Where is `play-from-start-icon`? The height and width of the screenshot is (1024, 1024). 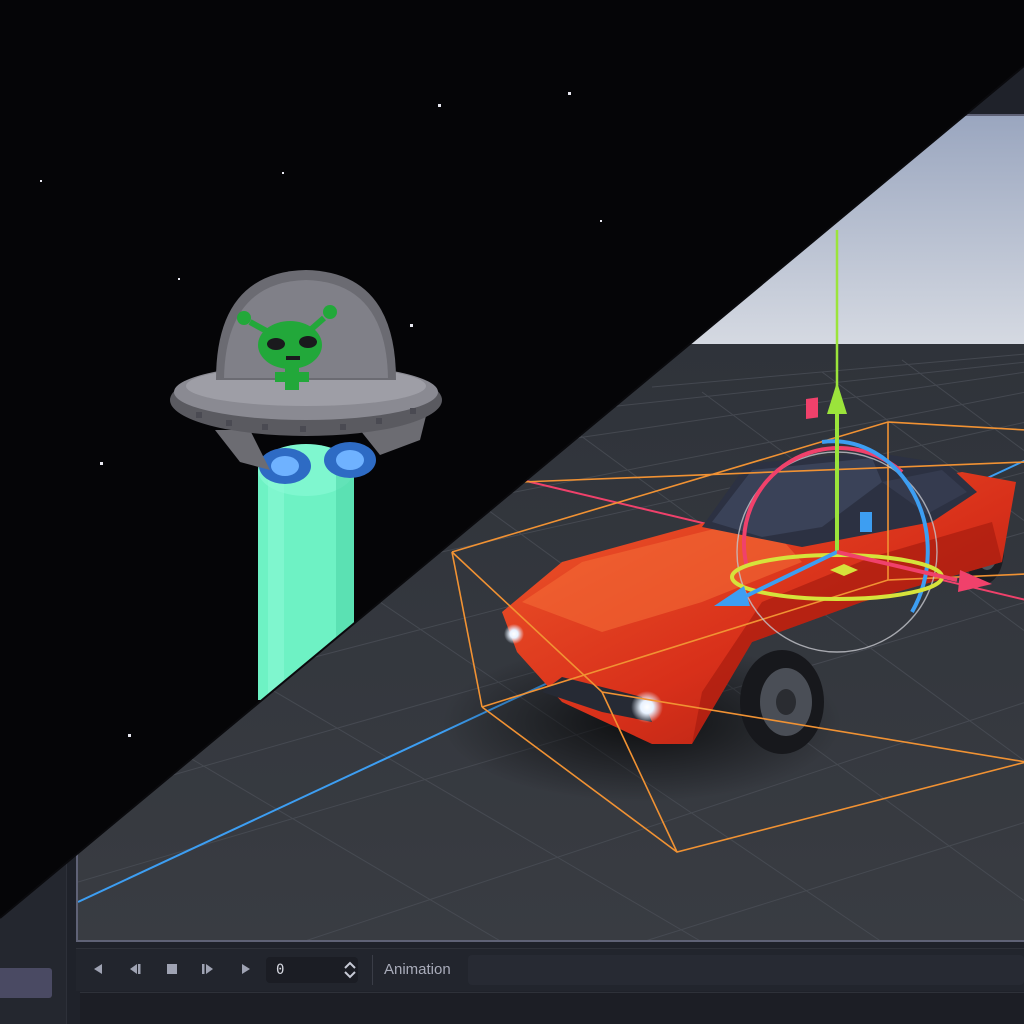
play-from-start-icon is located at coordinates (207, 969).